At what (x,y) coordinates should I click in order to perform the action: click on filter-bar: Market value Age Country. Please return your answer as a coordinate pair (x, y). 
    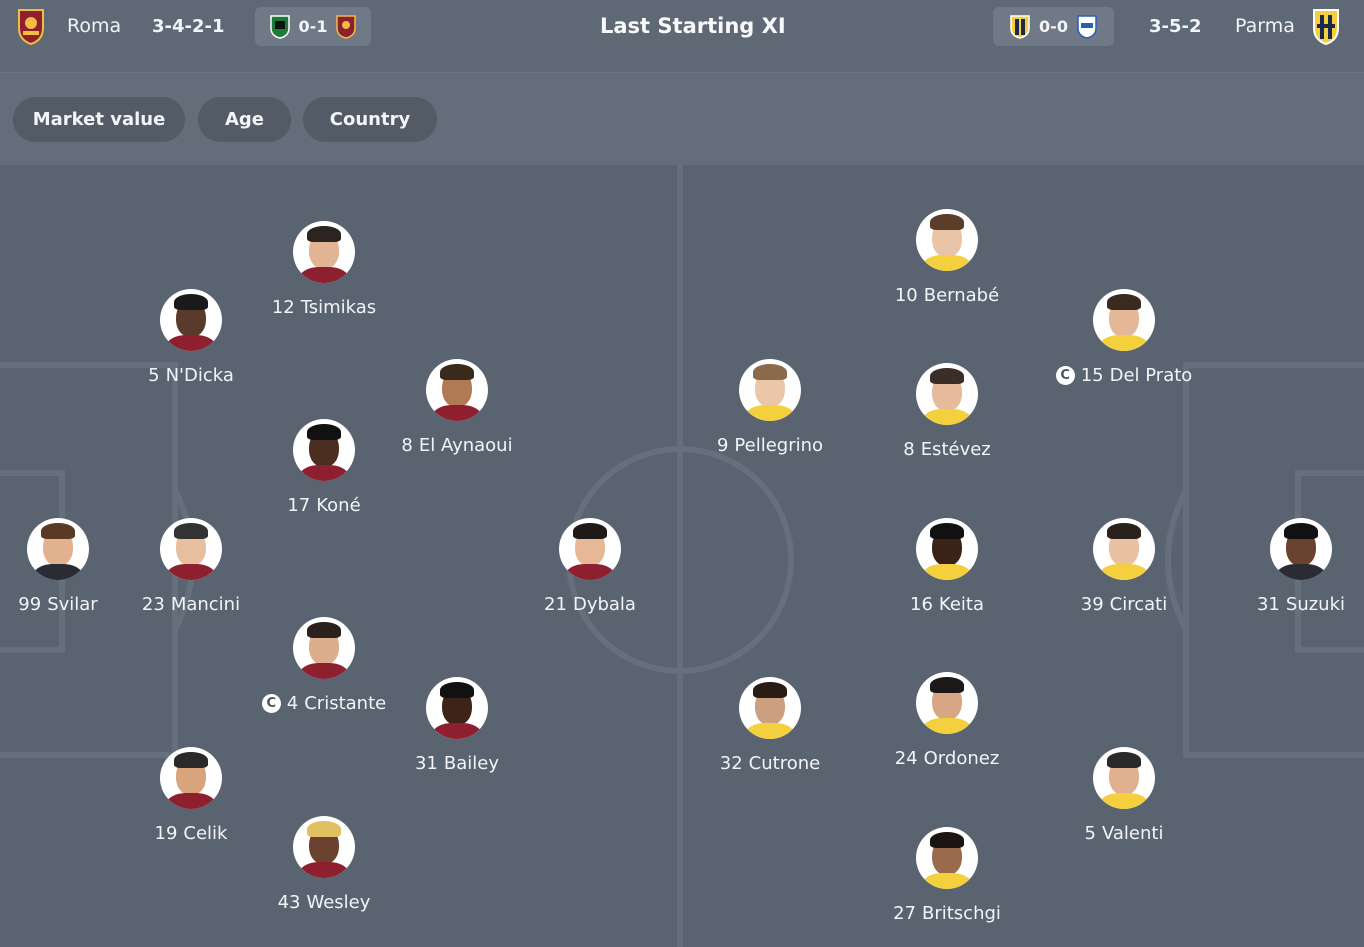
    Looking at the image, I should click on (682, 119).